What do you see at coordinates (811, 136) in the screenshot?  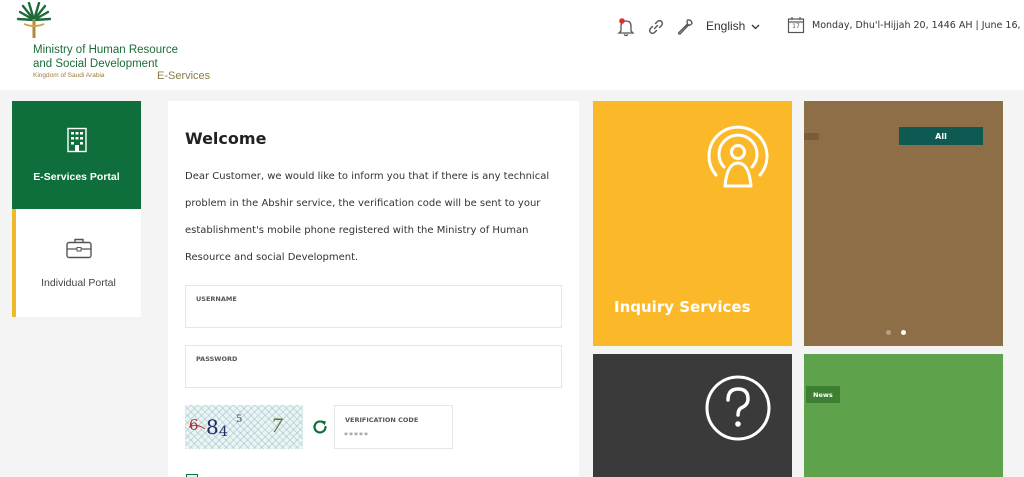 I see `slider-marker` at bounding box center [811, 136].